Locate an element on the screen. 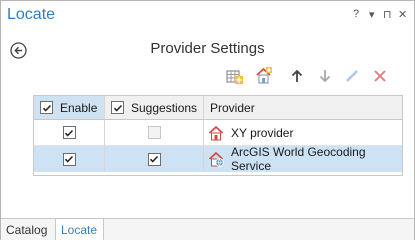  grid-header-row: Enable Suggestions Provider is located at coordinates (218, 108).